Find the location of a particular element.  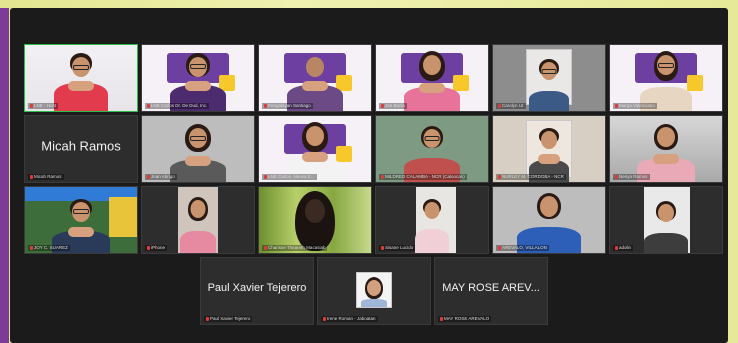

participant-tile-4: Jen Bacla is located at coordinates (432, 78).